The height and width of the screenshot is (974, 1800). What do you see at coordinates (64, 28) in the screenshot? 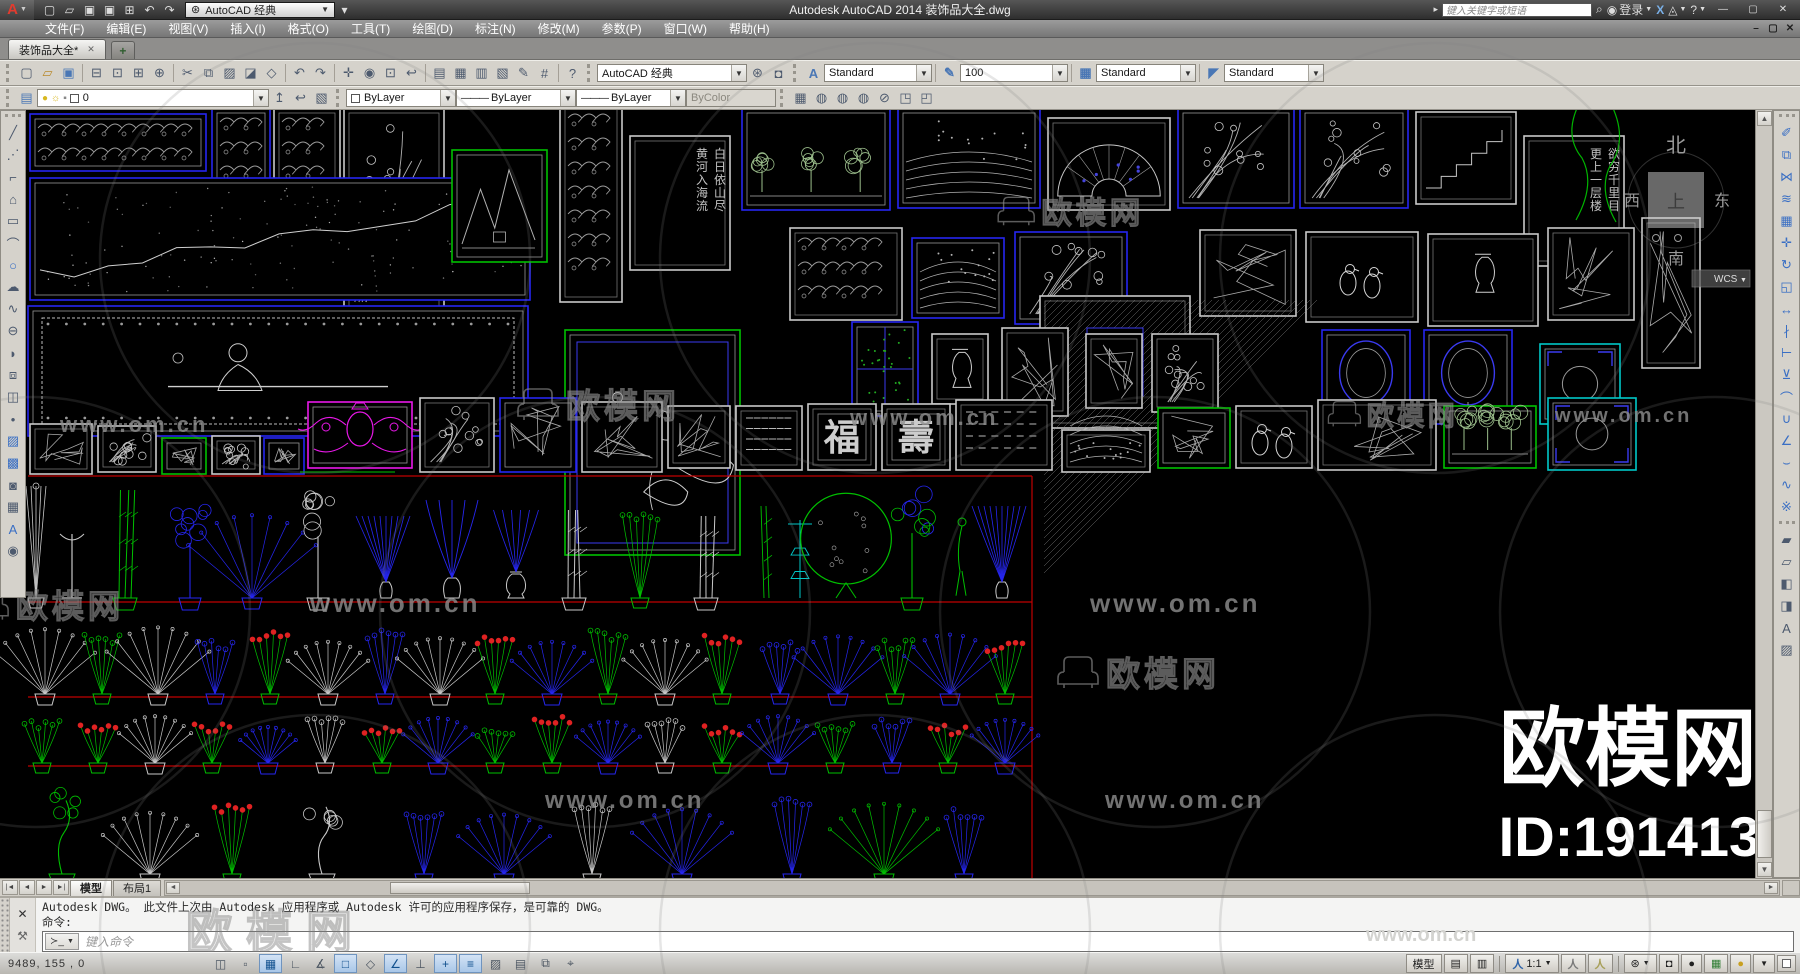
I see `menu-item-0: 文件(F)` at bounding box center [64, 28].